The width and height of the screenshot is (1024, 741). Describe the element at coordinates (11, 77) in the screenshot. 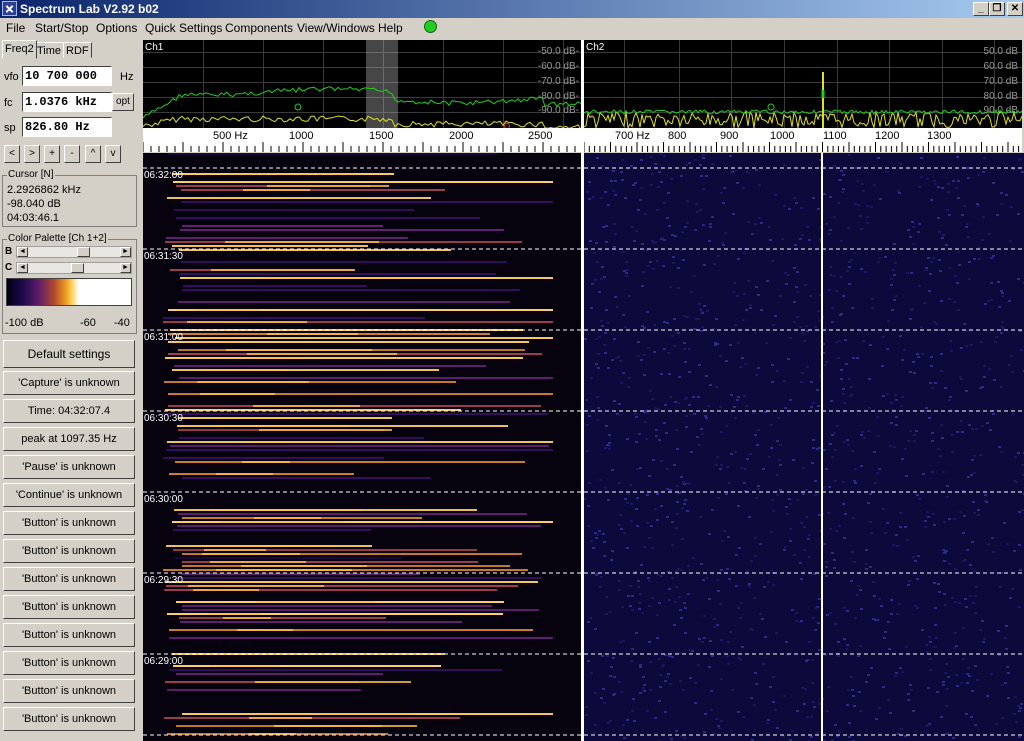

I see `vfo-label: vfo` at that location.